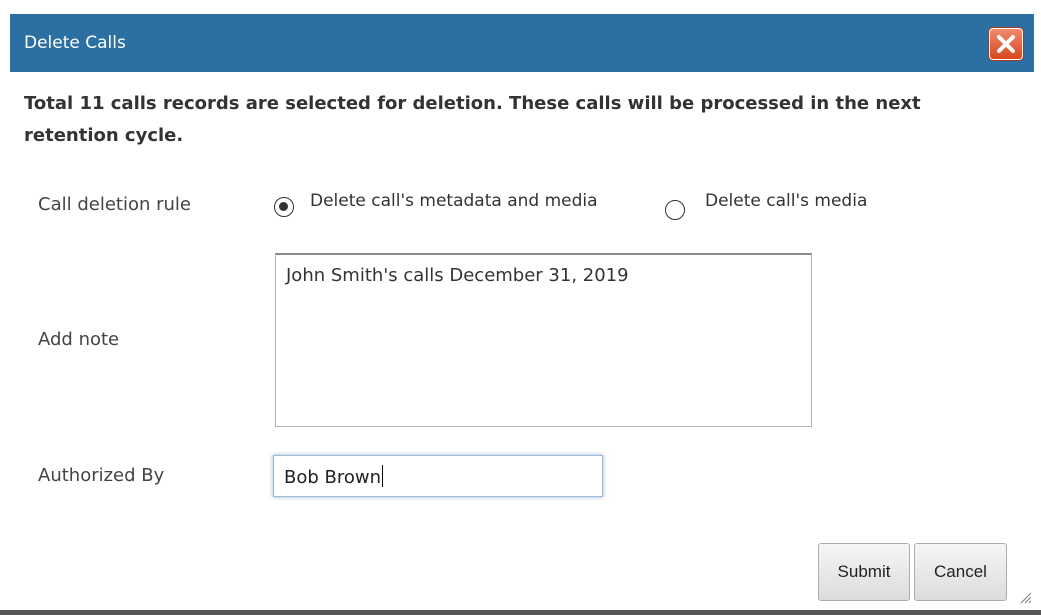 The width and height of the screenshot is (1041, 615). I want to click on radio-metadata-and-media, so click(284, 207).